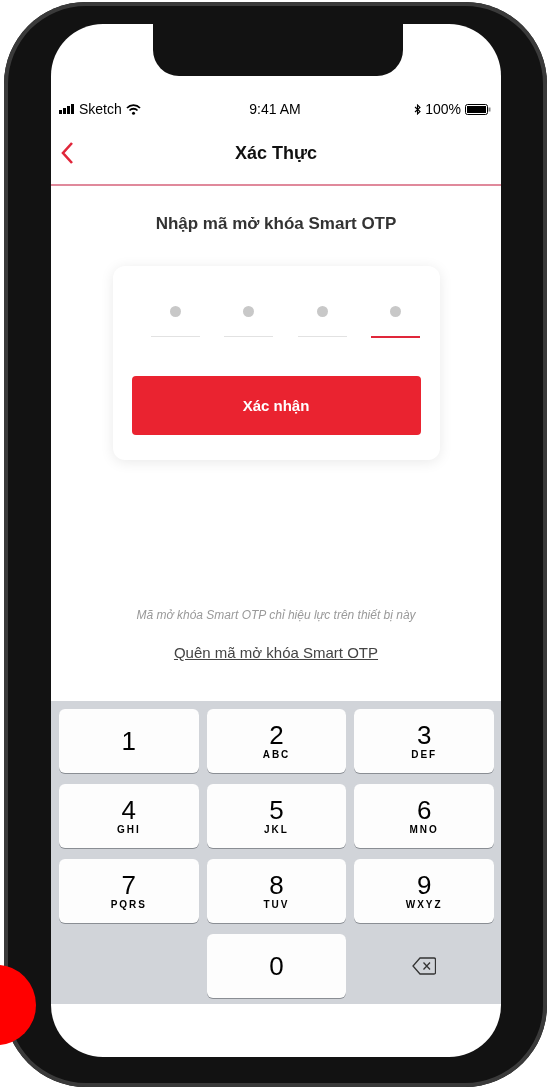 This screenshot has width=551, height=1091. What do you see at coordinates (129, 891) in the screenshot?
I see `keypad-key: 7 PQRS` at bounding box center [129, 891].